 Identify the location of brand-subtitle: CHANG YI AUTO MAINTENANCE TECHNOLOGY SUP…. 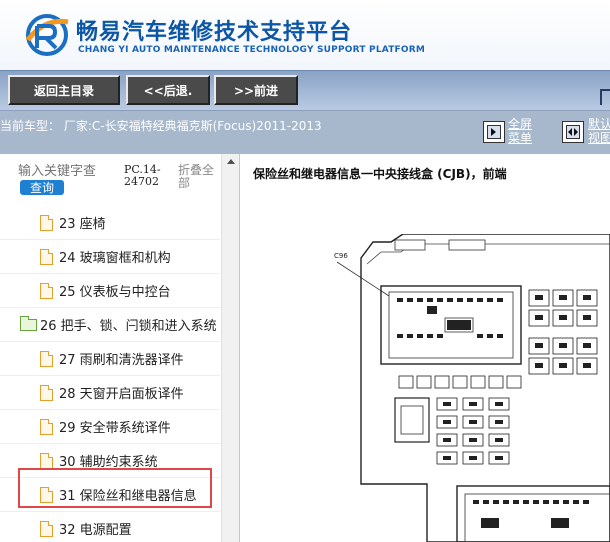
(252, 50).